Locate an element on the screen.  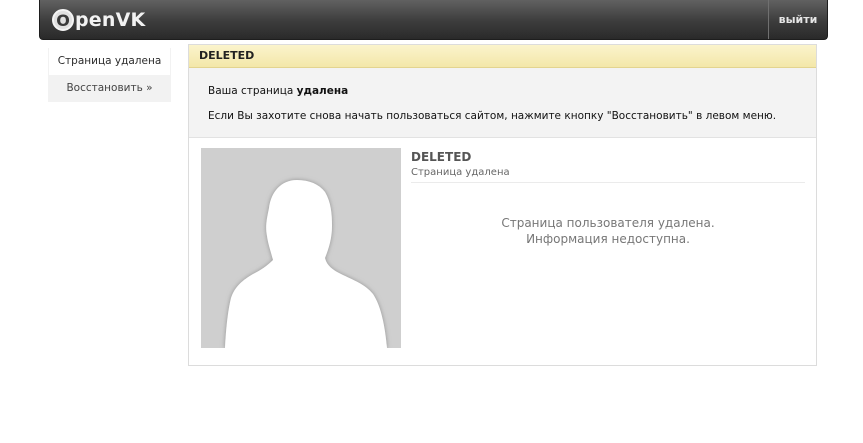
page-title: DELETED is located at coordinates (502, 56).